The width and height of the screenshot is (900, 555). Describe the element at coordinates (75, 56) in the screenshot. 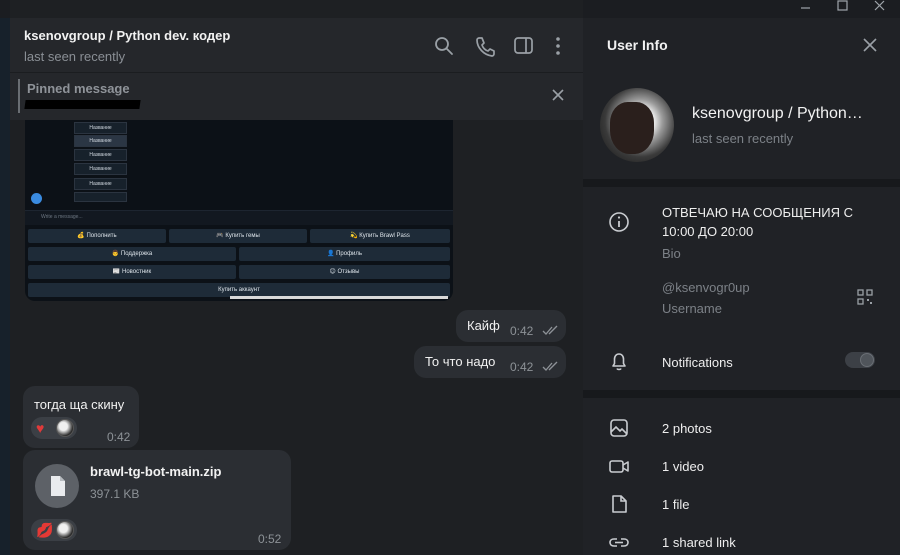

I see `chat-status: last seen recently` at that location.